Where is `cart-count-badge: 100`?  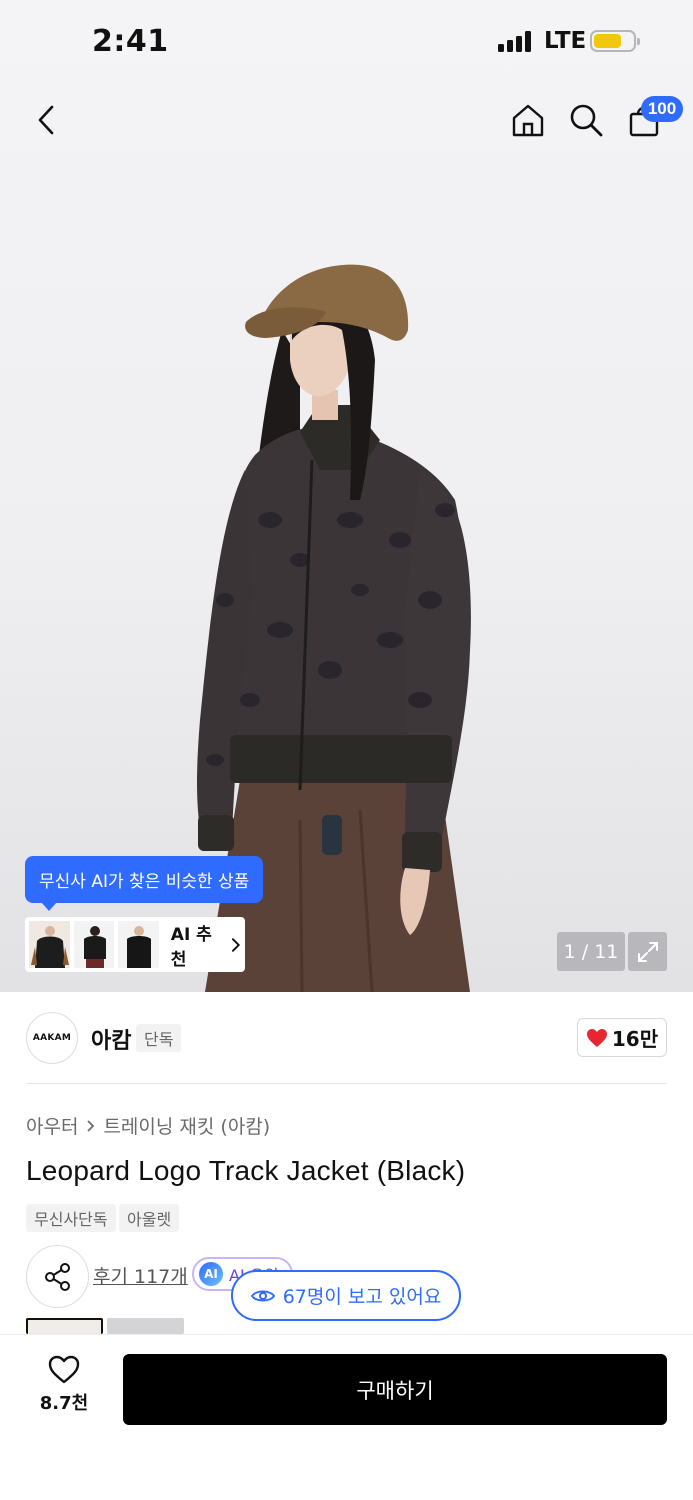 cart-count-badge: 100 is located at coordinates (662, 109).